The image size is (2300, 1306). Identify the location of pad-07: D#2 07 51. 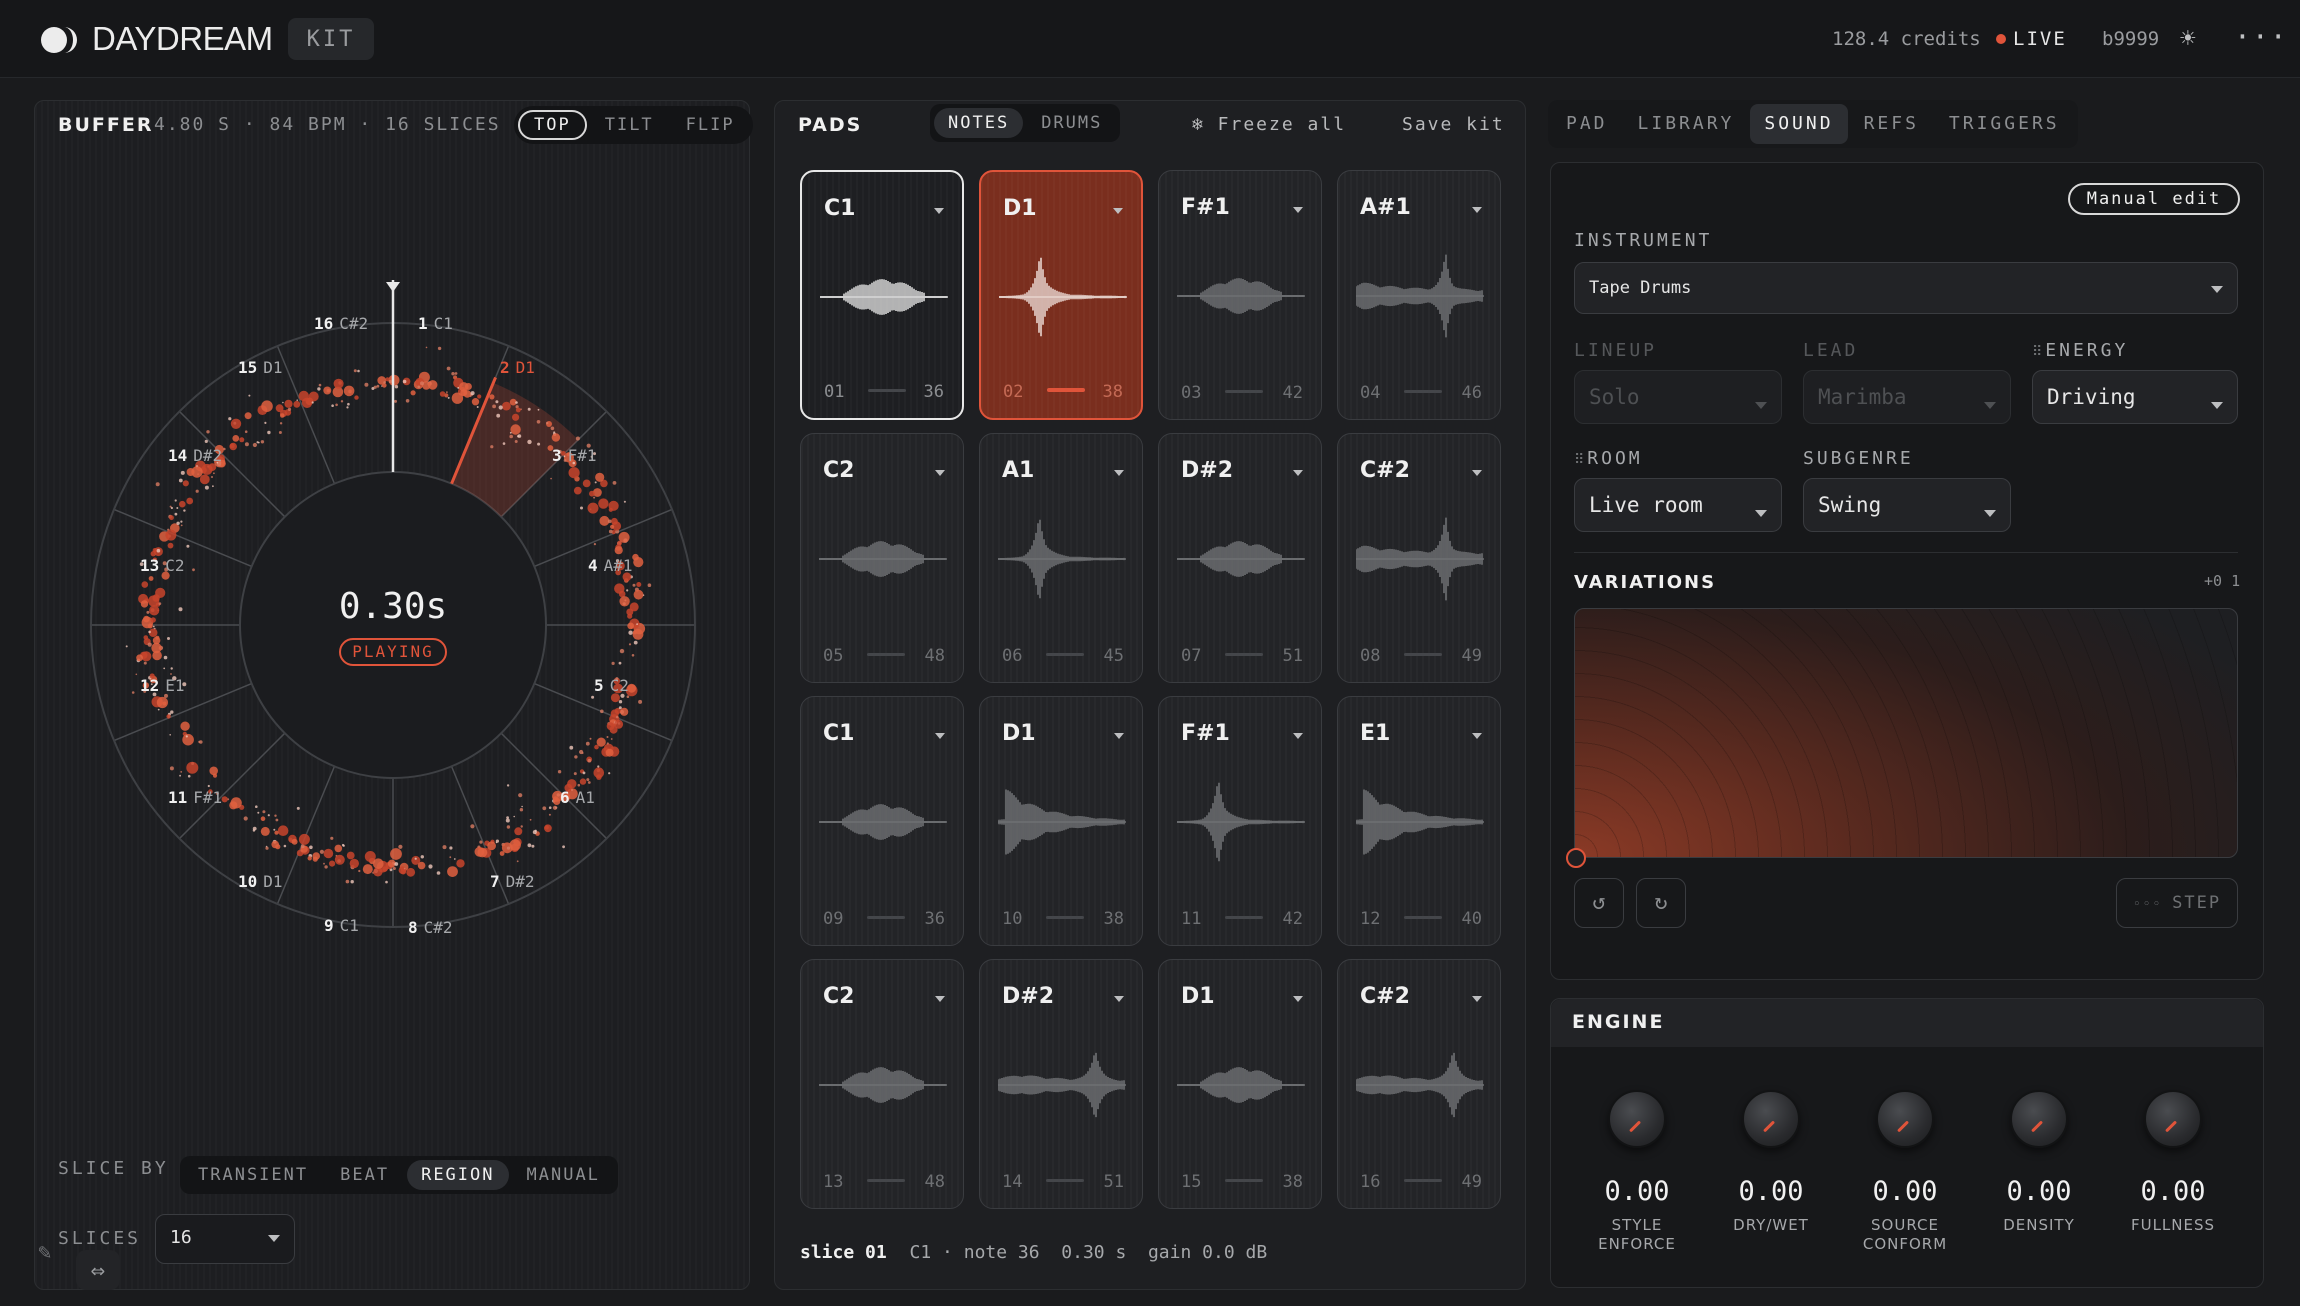
(1240, 558).